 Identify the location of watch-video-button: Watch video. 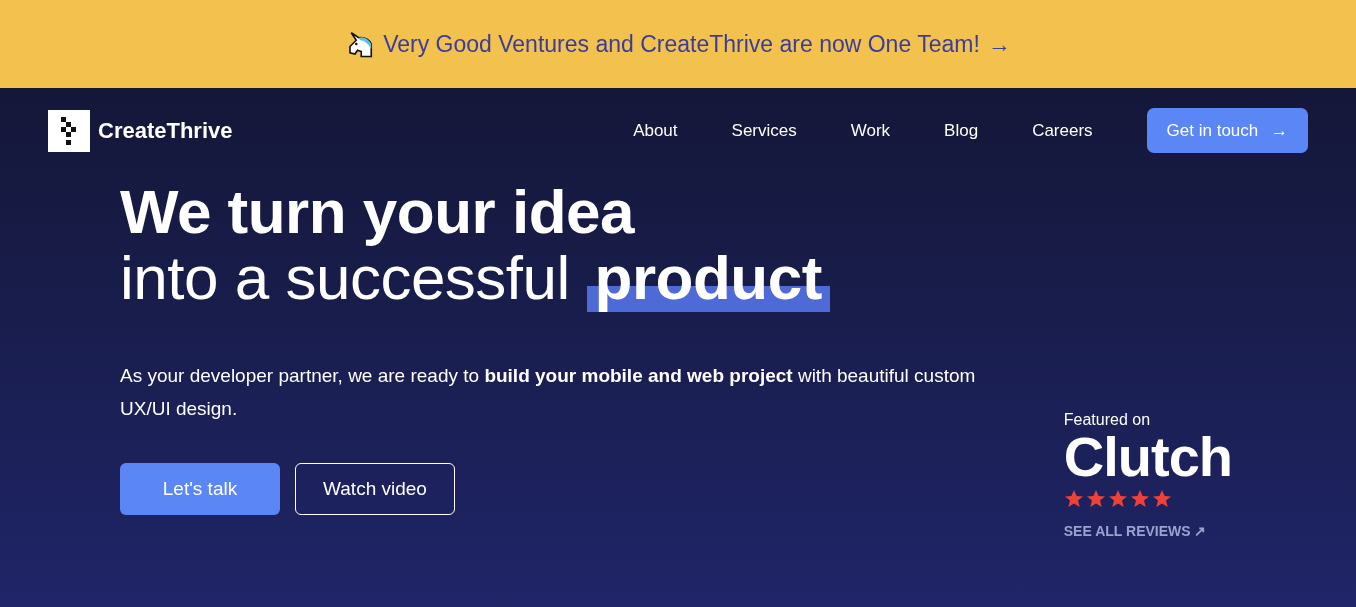
(375, 489).